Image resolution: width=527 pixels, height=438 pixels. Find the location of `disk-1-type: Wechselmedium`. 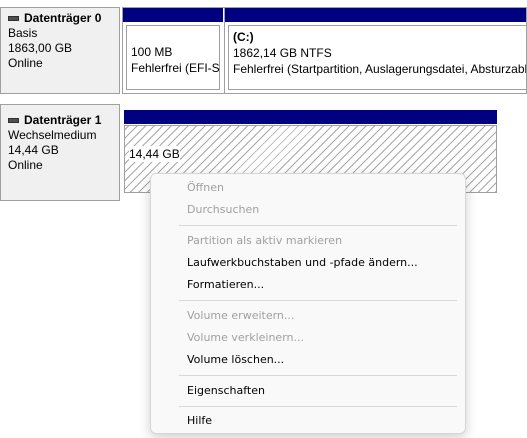

disk-1-type: Wechselmedium is located at coordinates (52, 135).